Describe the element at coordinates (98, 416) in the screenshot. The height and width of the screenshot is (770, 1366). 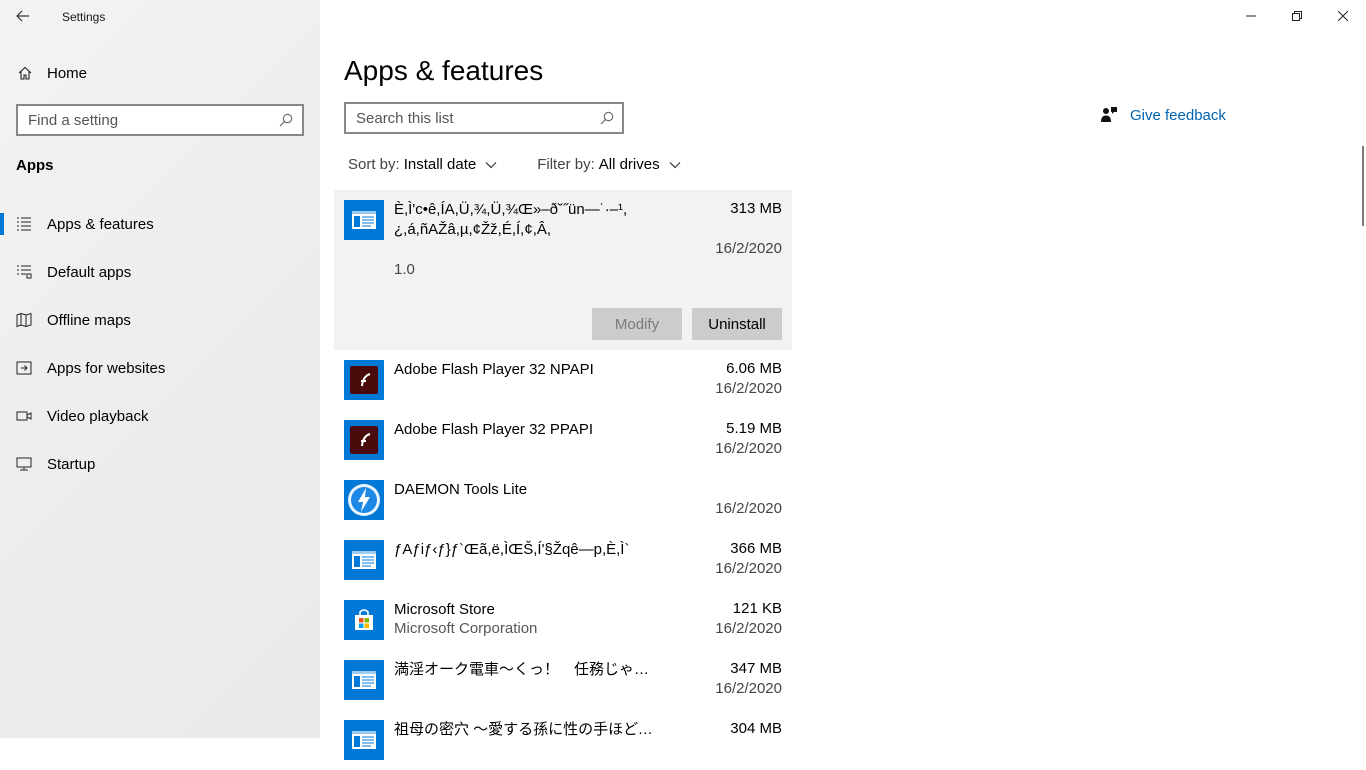
I see `sidebar-item-label: Video playback` at that location.